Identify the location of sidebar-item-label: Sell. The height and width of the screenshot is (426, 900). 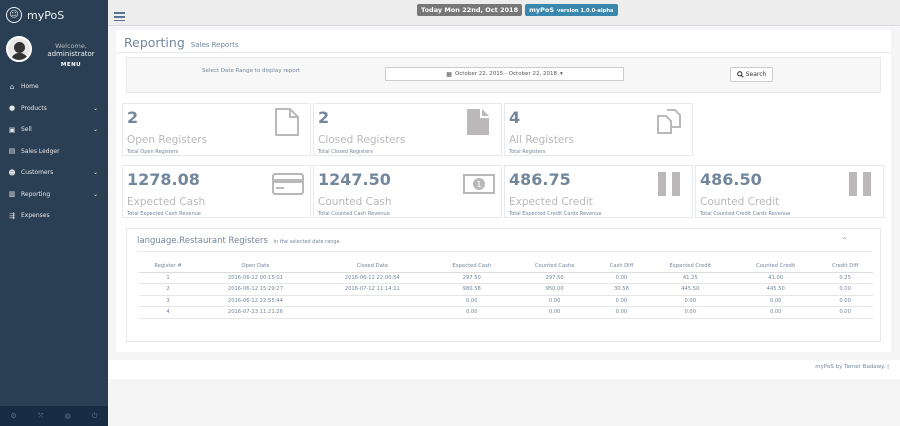
(26, 130).